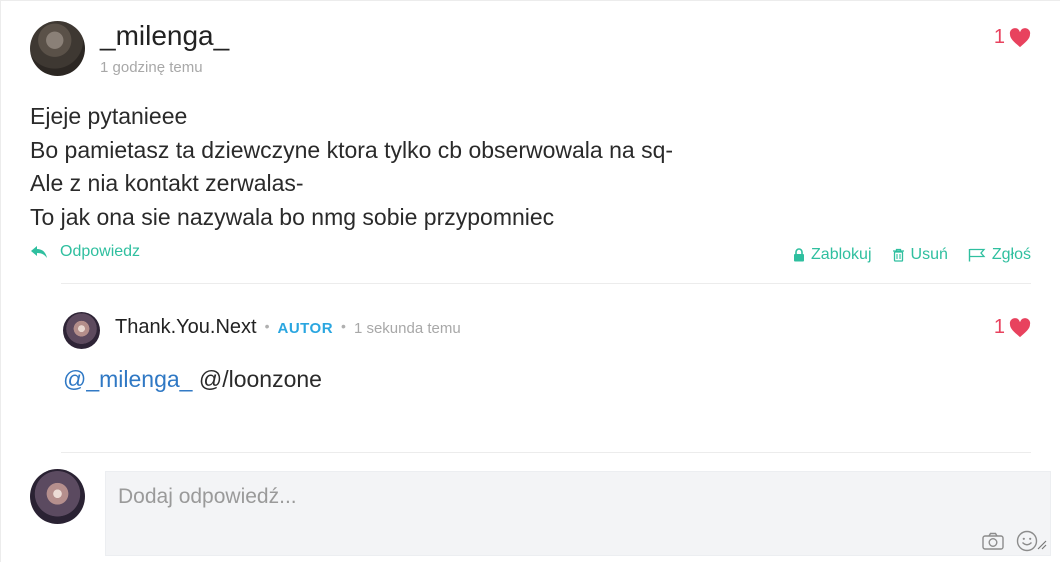 This screenshot has height=562, width=1060. What do you see at coordinates (841, 254) in the screenshot?
I see `block-label: Zablokuj` at bounding box center [841, 254].